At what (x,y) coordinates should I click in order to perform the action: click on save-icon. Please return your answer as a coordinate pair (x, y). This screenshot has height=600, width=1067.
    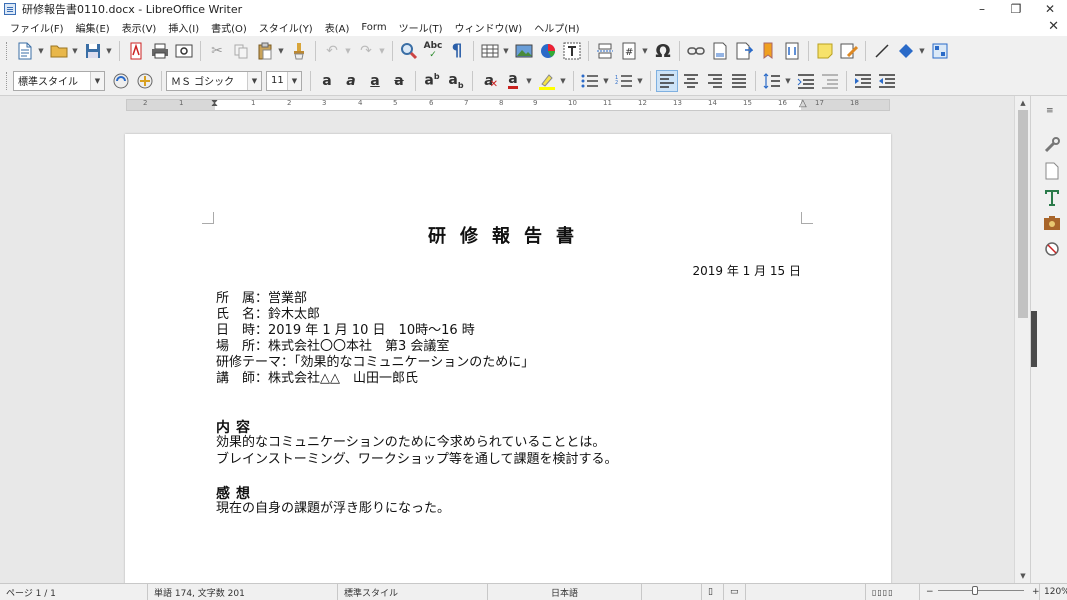
    Looking at the image, I should click on (93, 51).